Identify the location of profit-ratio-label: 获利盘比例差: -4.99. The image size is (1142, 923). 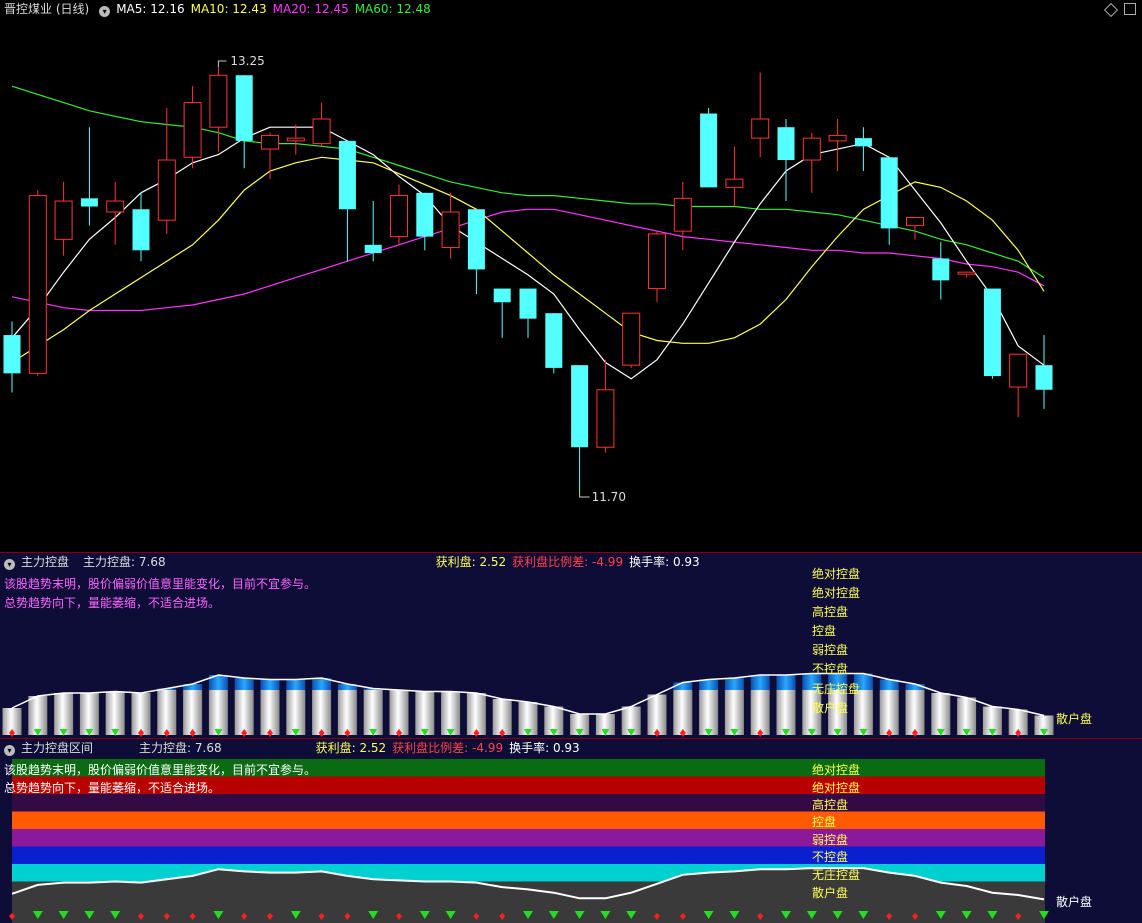
(448, 748).